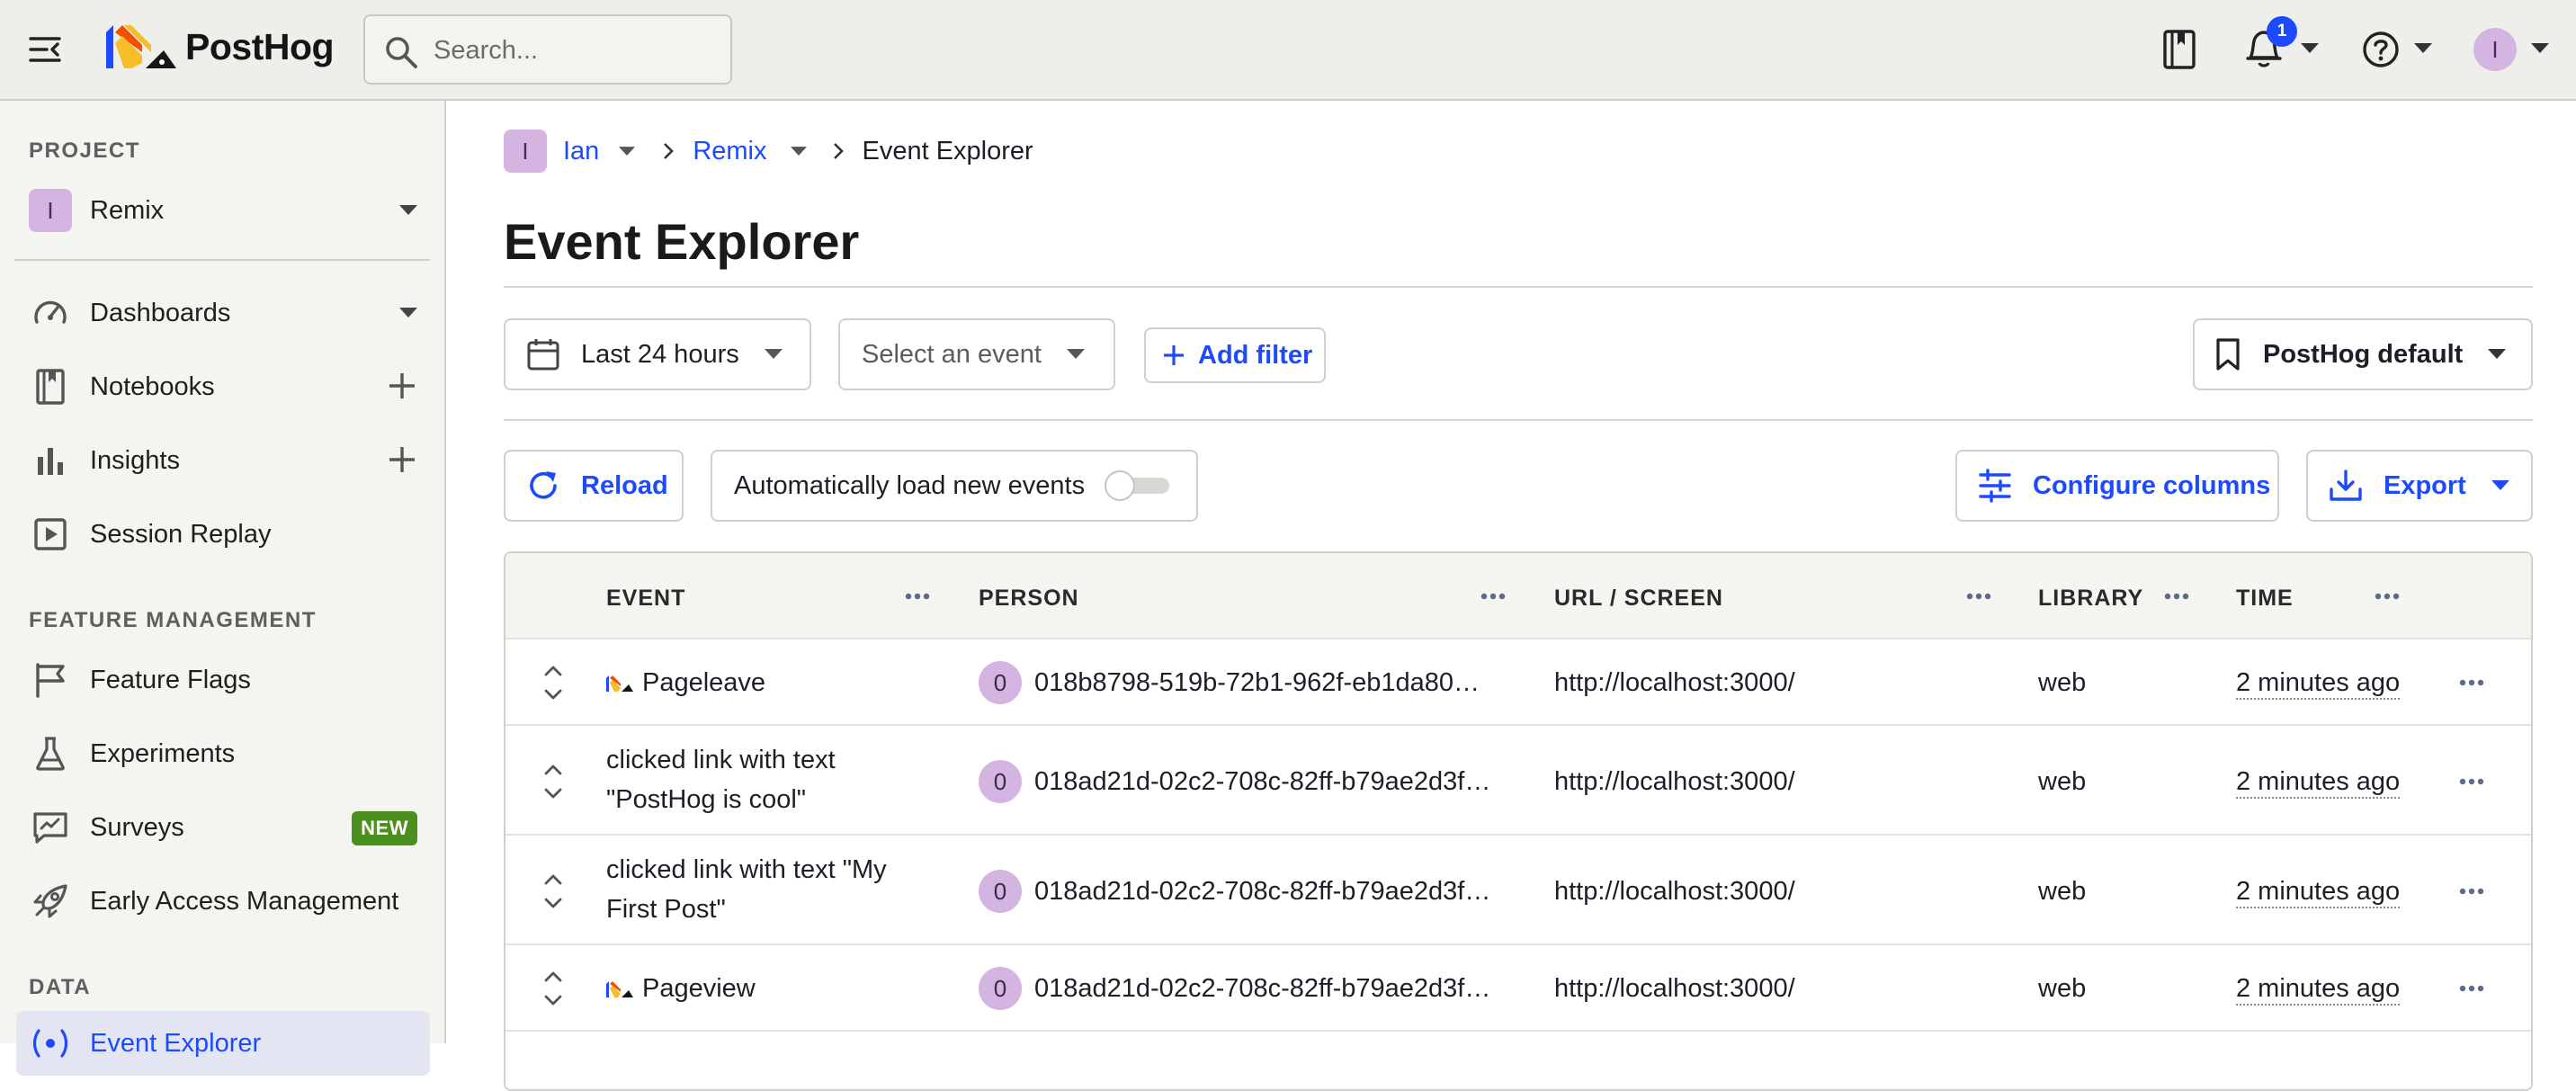 This screenshot has width=2576, height=1091. I want to click on breadcrumb-current: Event Explorer, so click(947, 150).